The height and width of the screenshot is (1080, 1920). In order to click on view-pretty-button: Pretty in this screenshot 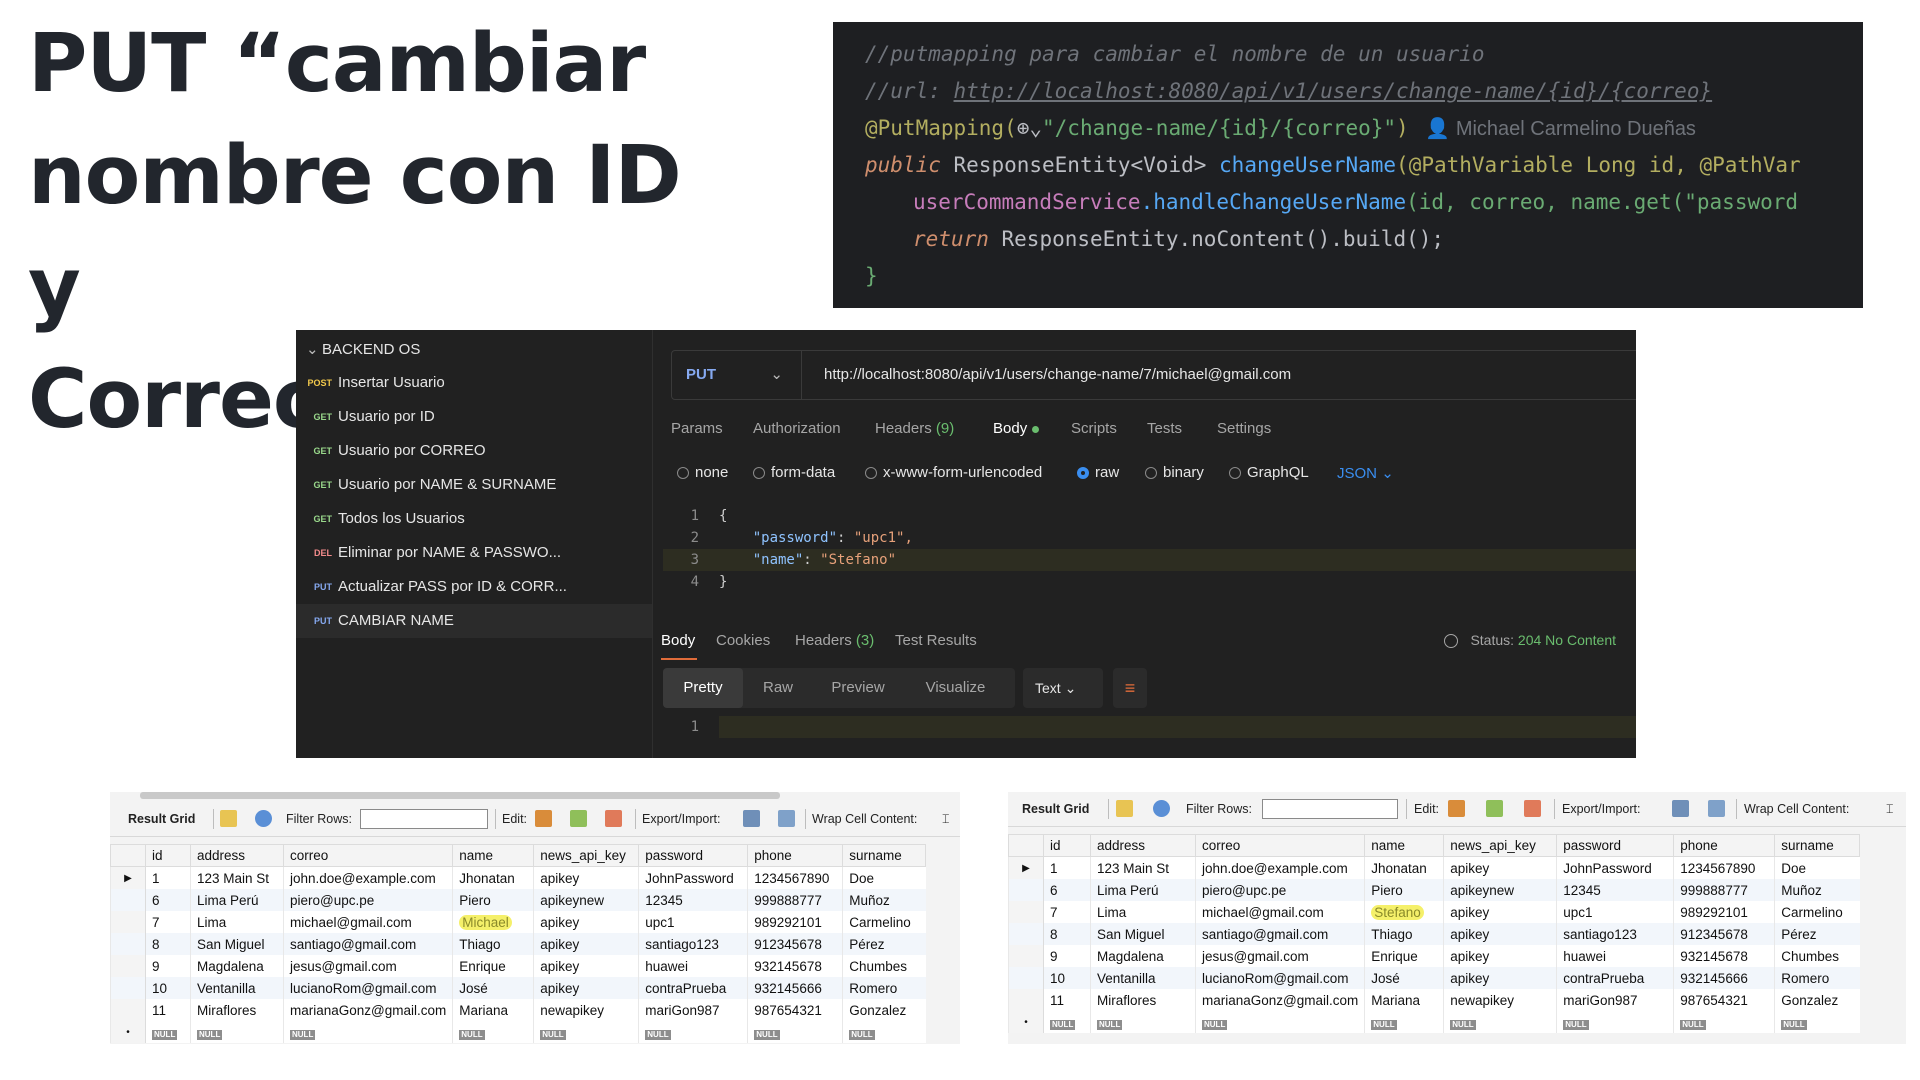, I will do `click(703, 688)`.